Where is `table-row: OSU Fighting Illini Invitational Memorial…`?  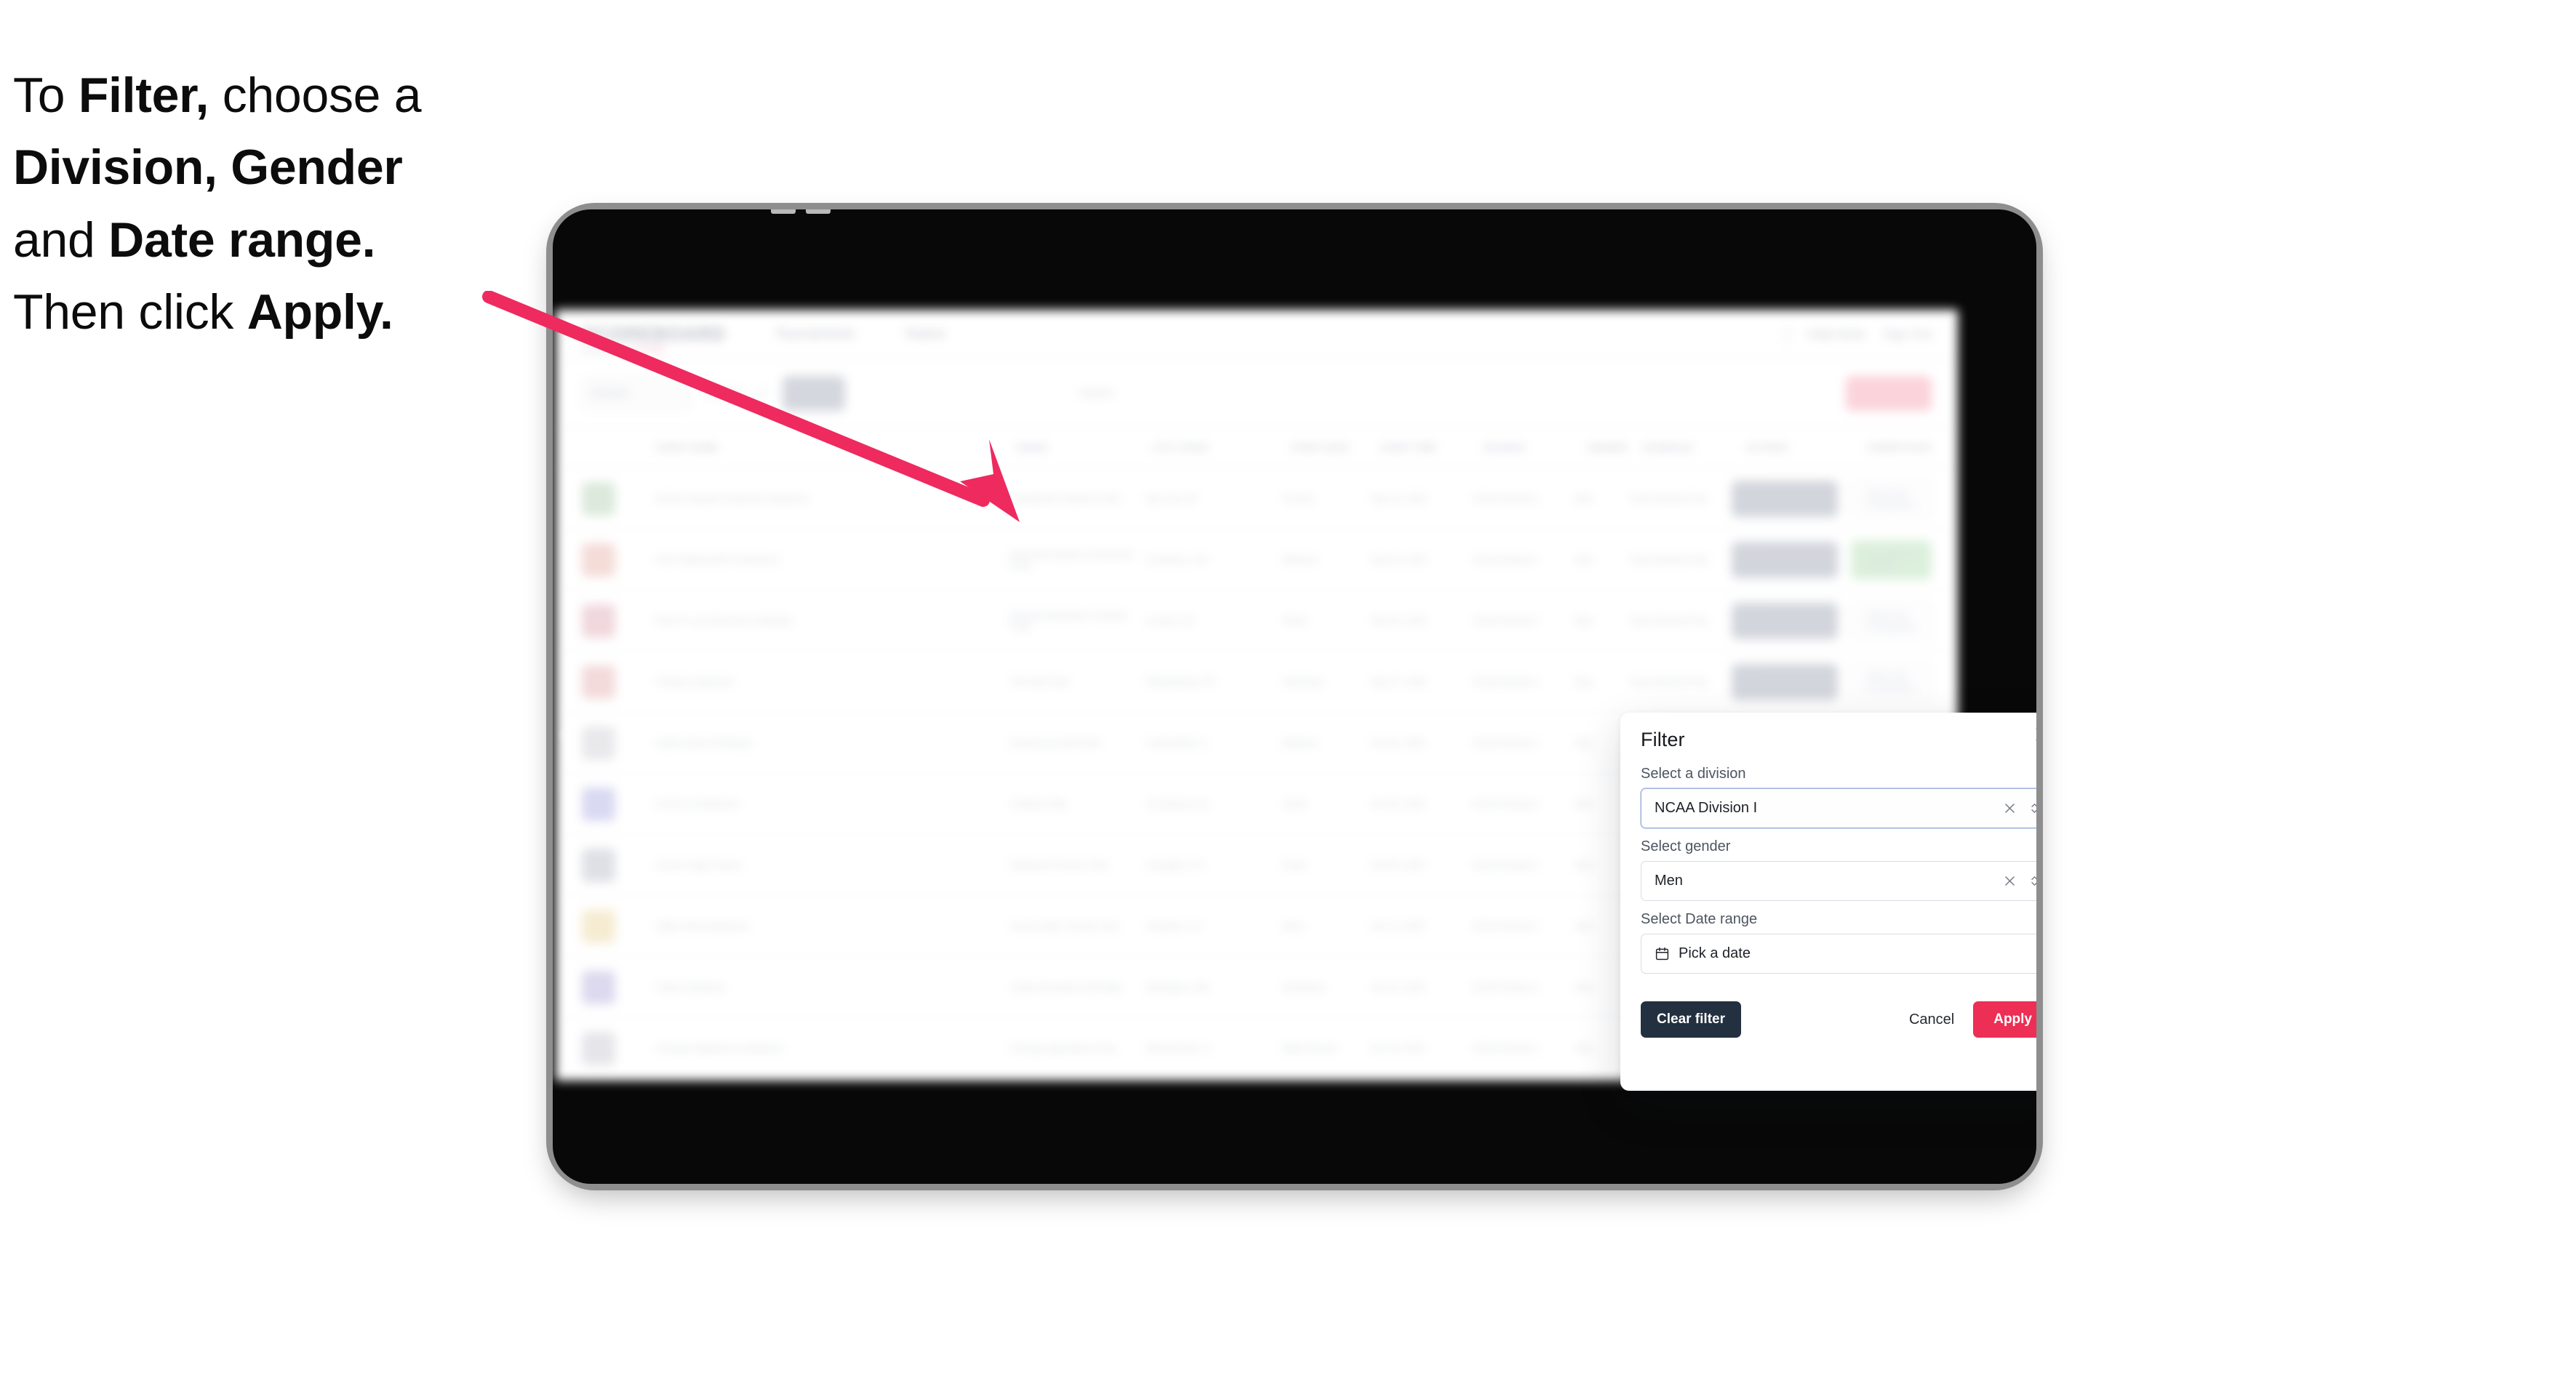 table-row: OSU Fighting Illini Invitational Memorial… is located at coordinates (1257, 559).